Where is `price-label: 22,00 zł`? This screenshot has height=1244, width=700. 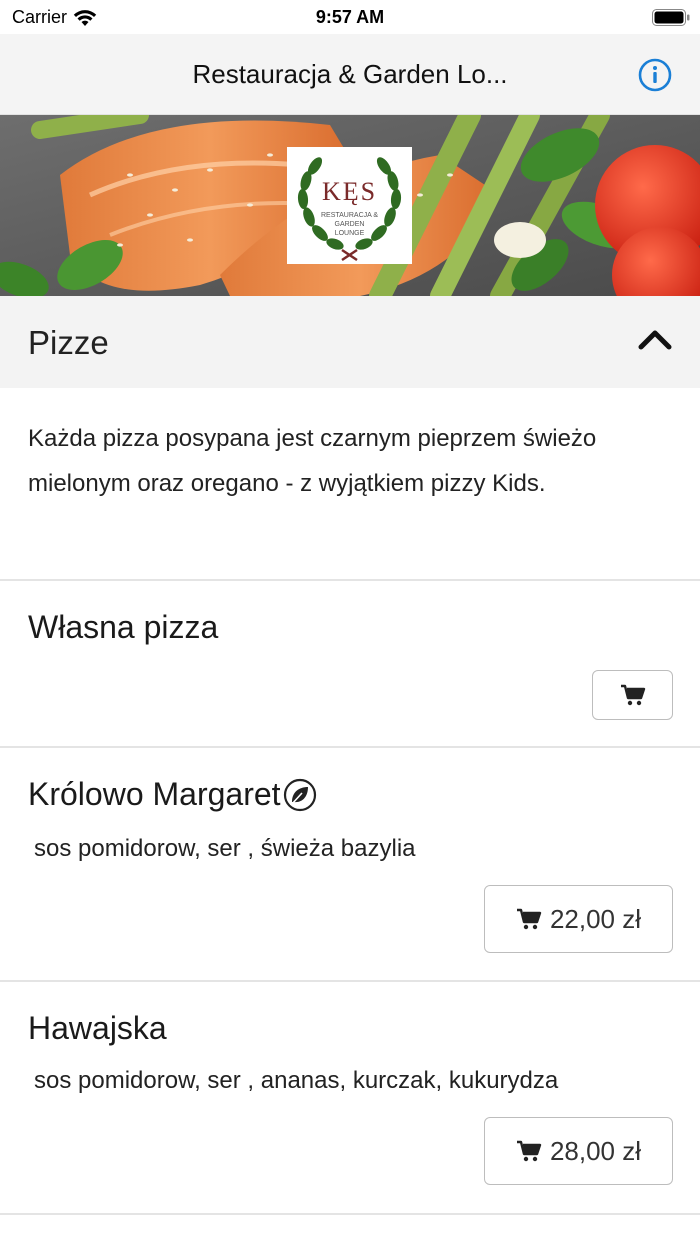 price-label: 22,00 zł is located at coordinates (595, 918).